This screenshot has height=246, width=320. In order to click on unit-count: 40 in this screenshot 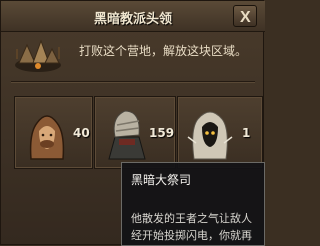, I will do `click(81, 133)`.